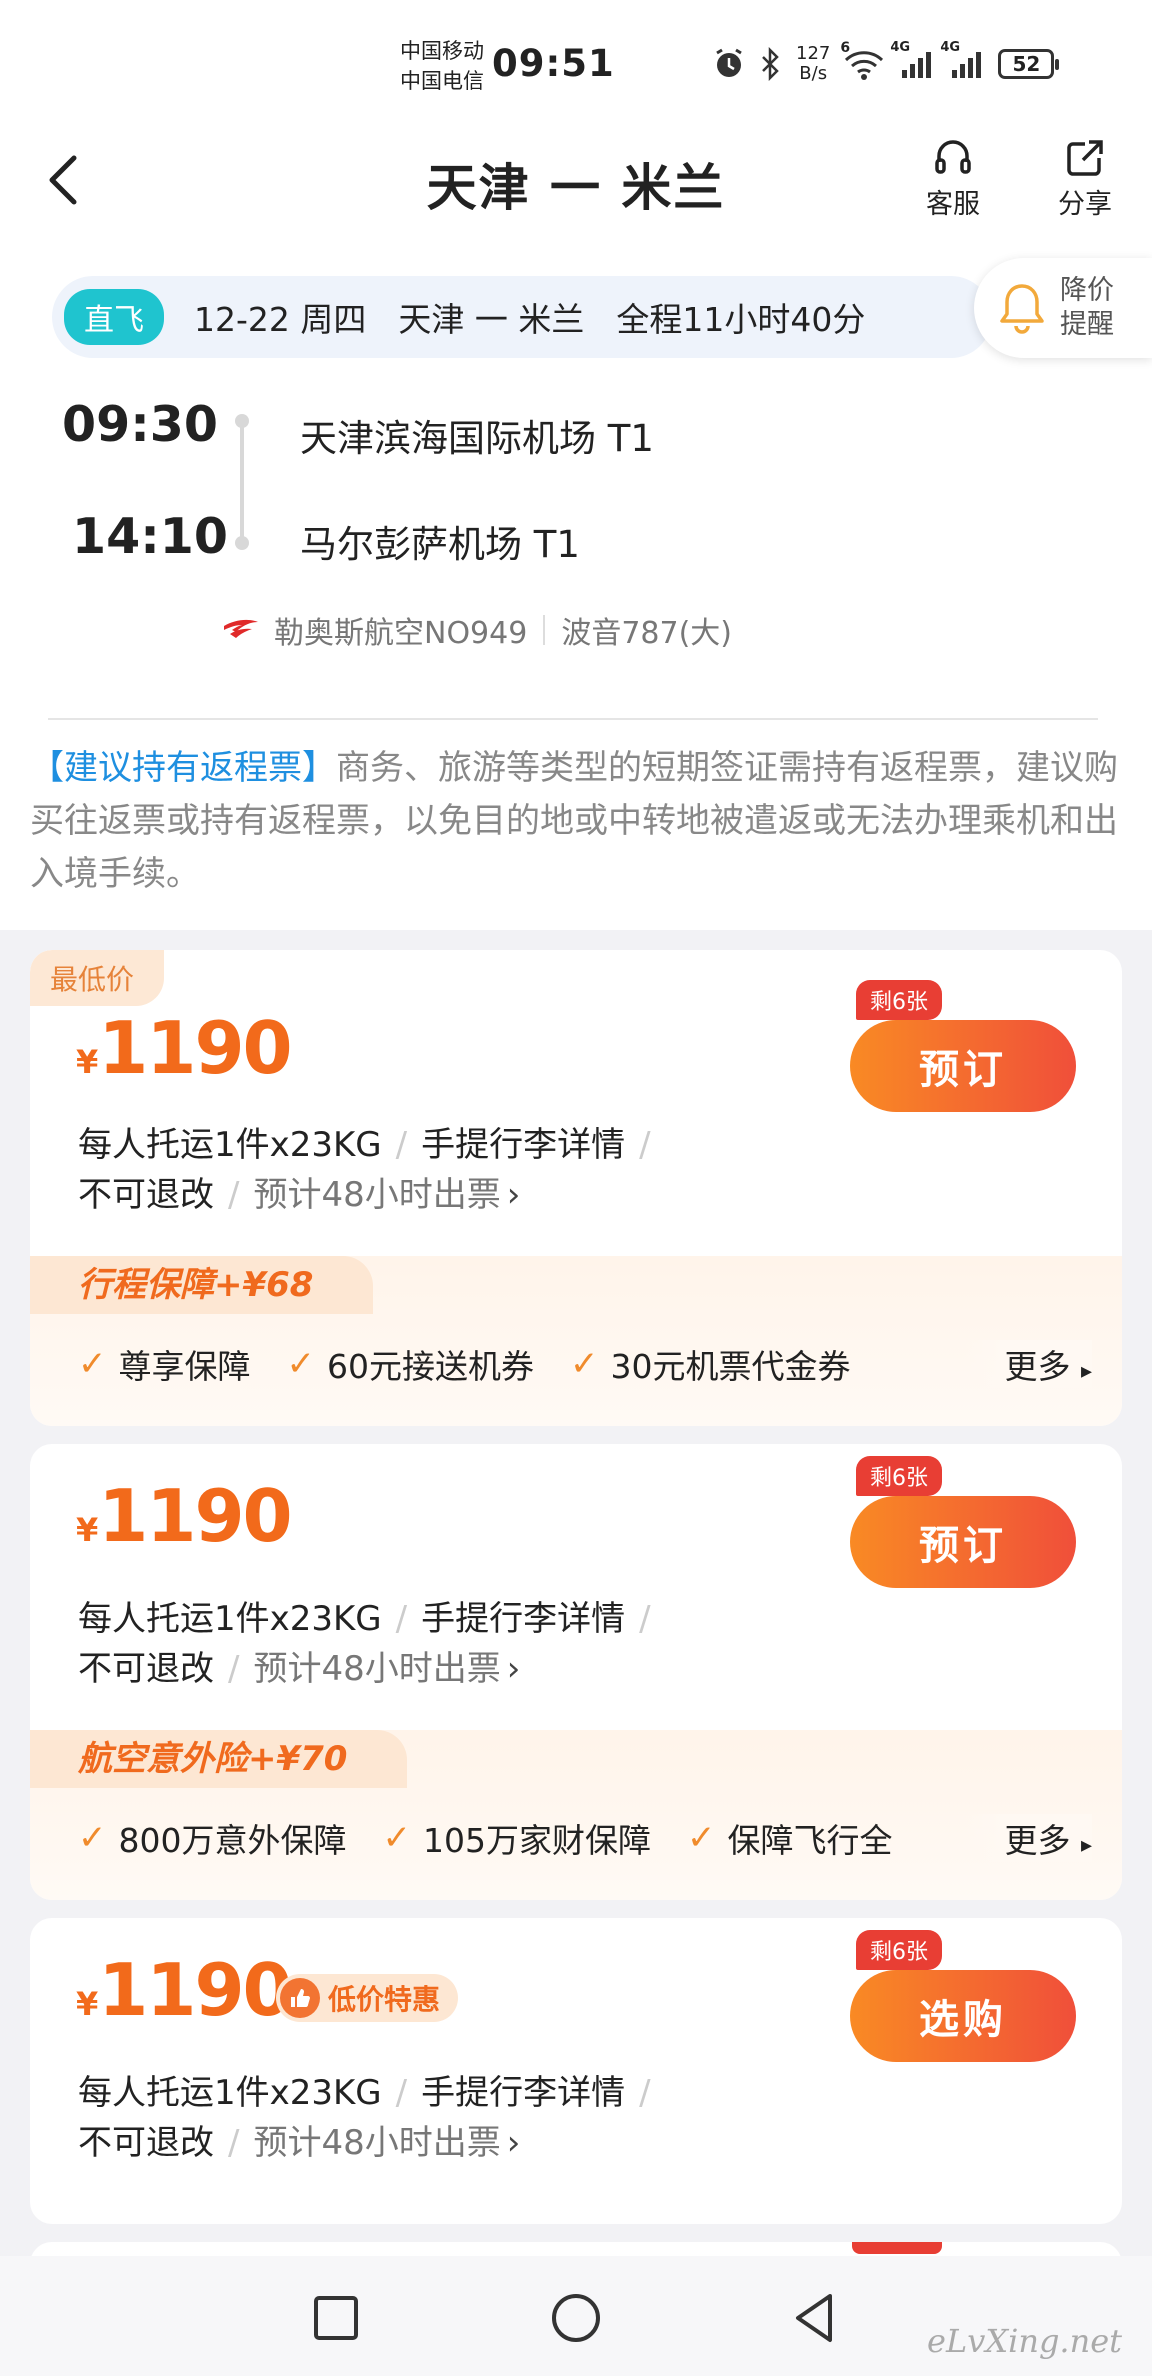 The image size is (1152, 2376). What do you see at coordinates (729, 64) in the screenshot?
I see `alarm-icon` at bounding box center [729, 64].